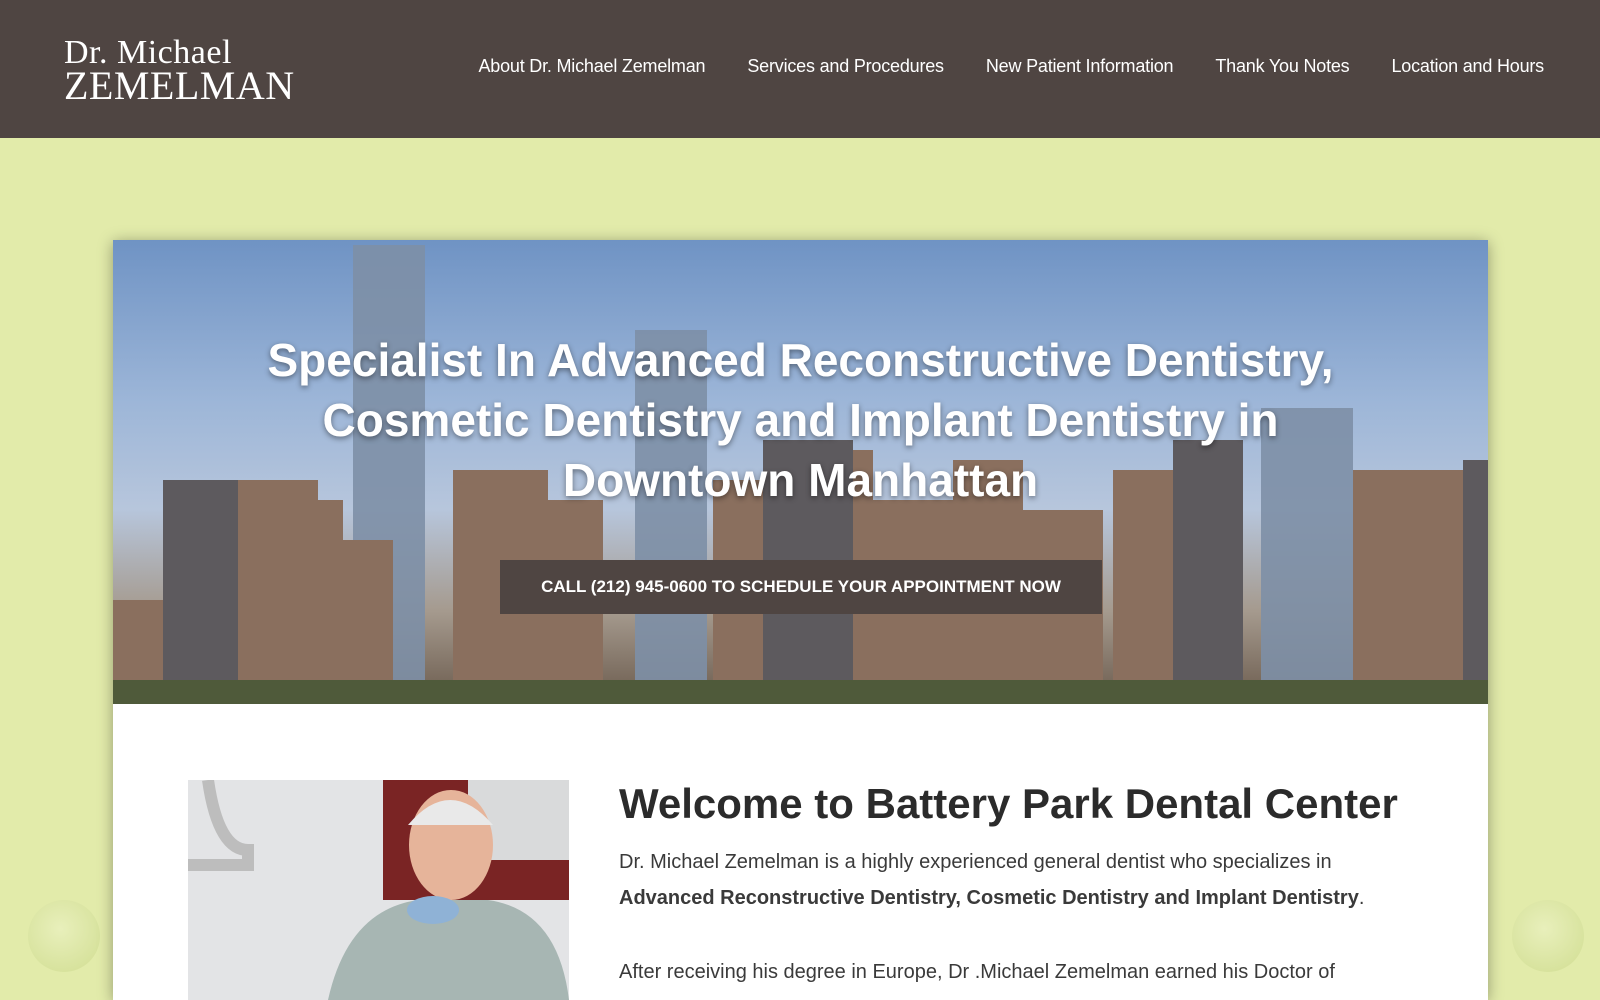 This screenshot has width=1600, height=1000. Describe the element at coordinates (1361, 898) in the screenshot. I see `intro-end: .` at that location.